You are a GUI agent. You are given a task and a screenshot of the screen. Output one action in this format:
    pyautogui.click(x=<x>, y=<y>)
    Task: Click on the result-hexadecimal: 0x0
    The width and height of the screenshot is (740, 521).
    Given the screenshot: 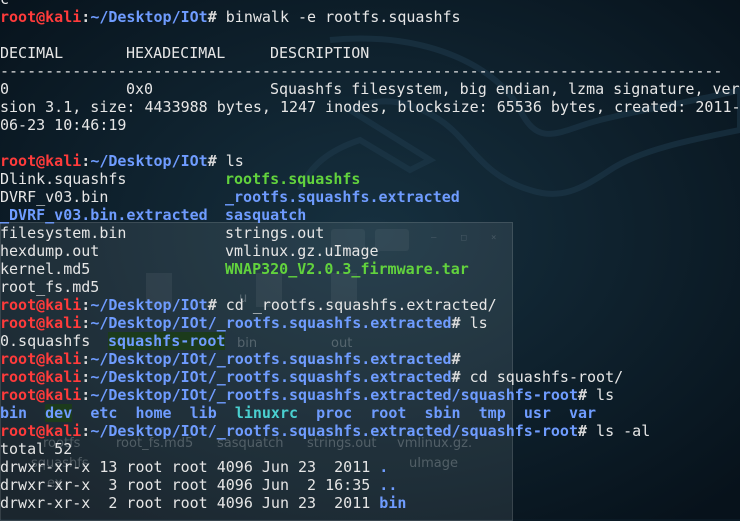 What is the action you would take?
    pyautogui.click(x=140, y=89)
    